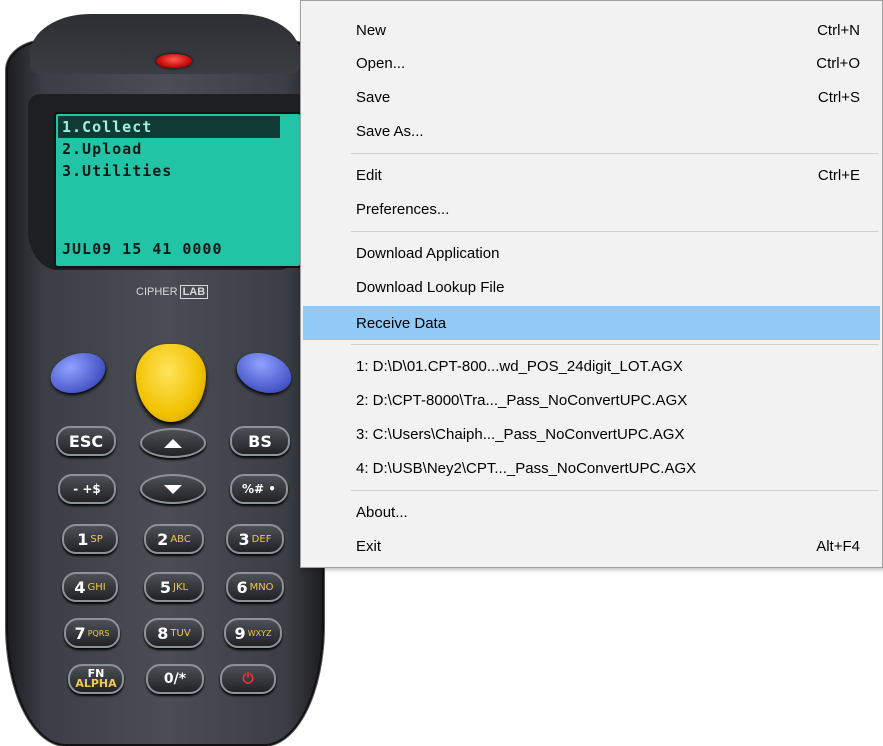  I want to click on menu-item-label: Download Application, so click(428, 253).